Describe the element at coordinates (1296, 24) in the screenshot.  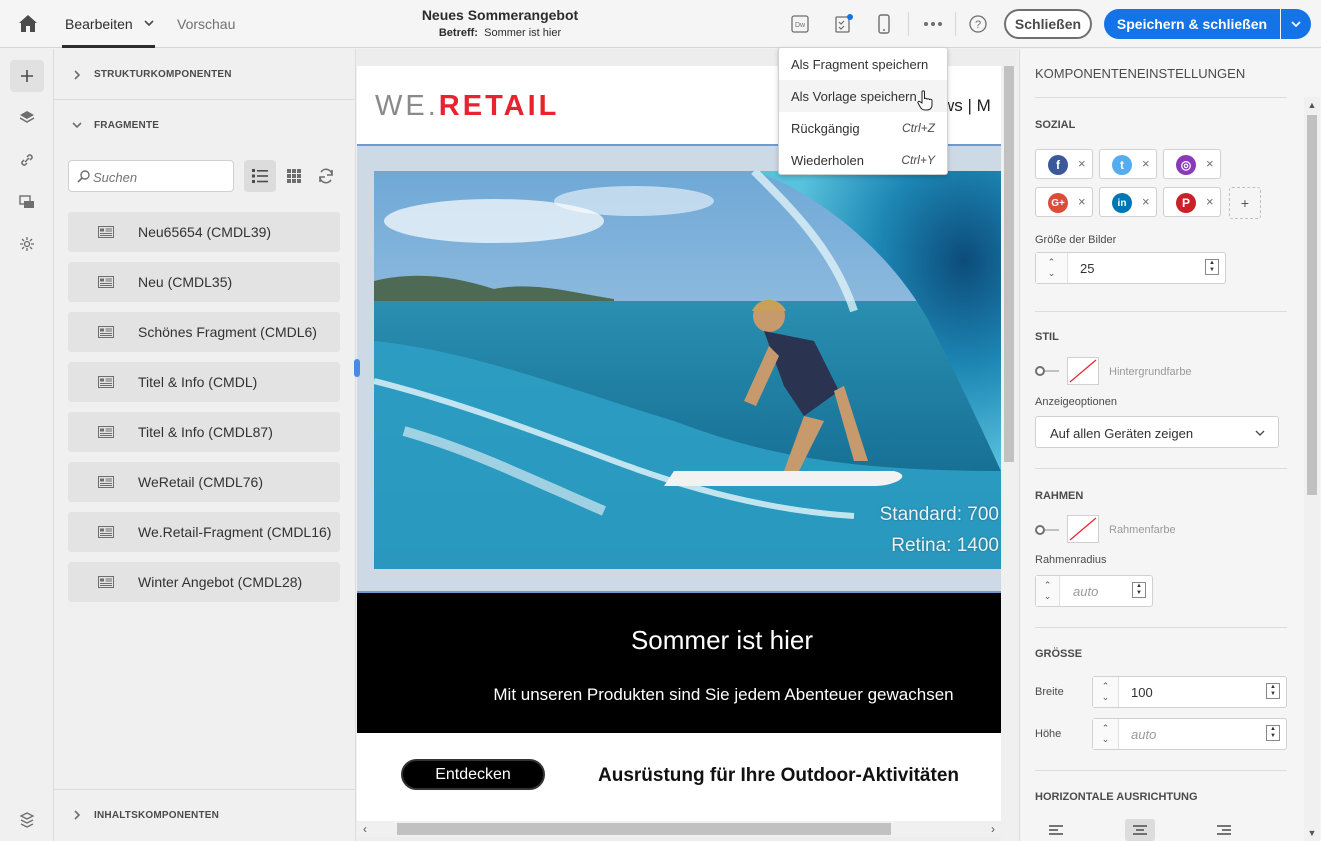
I see `save-options-dropdown` at that location.